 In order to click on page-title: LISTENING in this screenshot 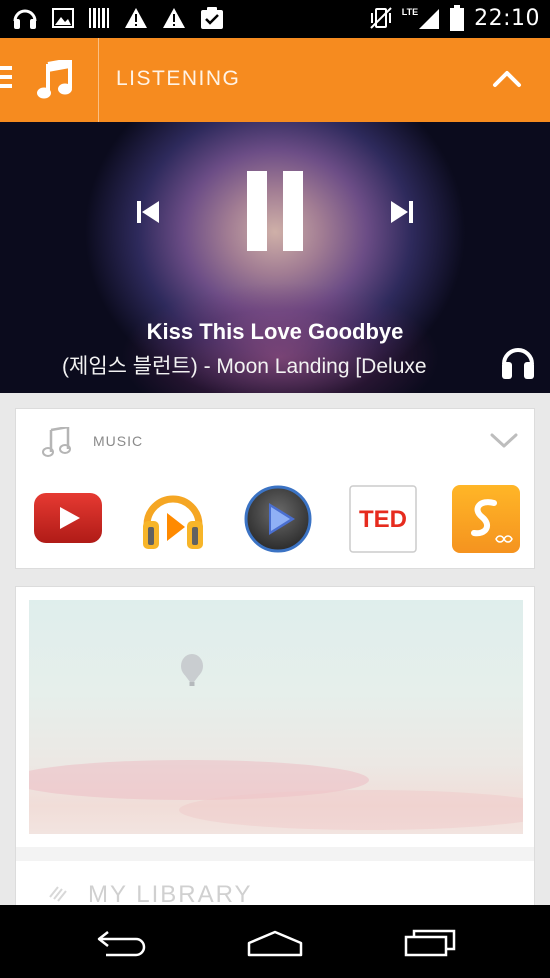, I will do `click(178, 78)`.